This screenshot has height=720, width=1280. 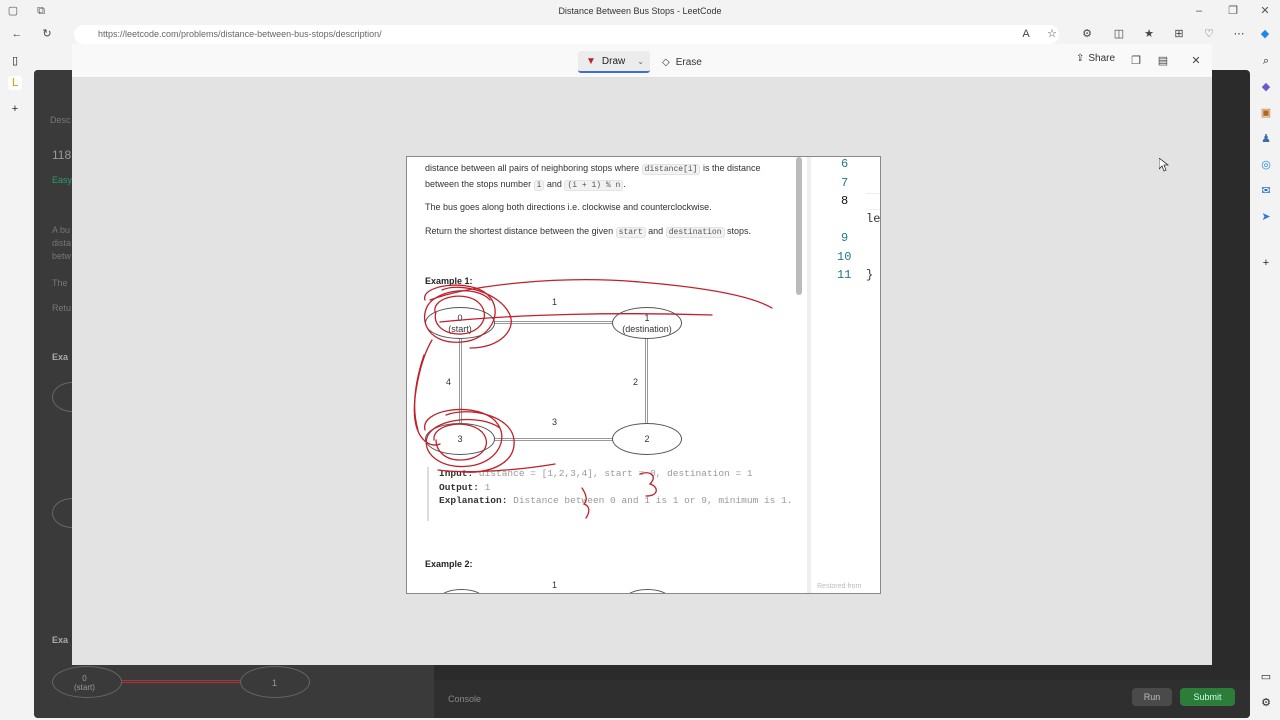 What do you see at coordinates (845, 183) in the screenshot?
I see `line-number: 7` at bounding box center [845, 183].